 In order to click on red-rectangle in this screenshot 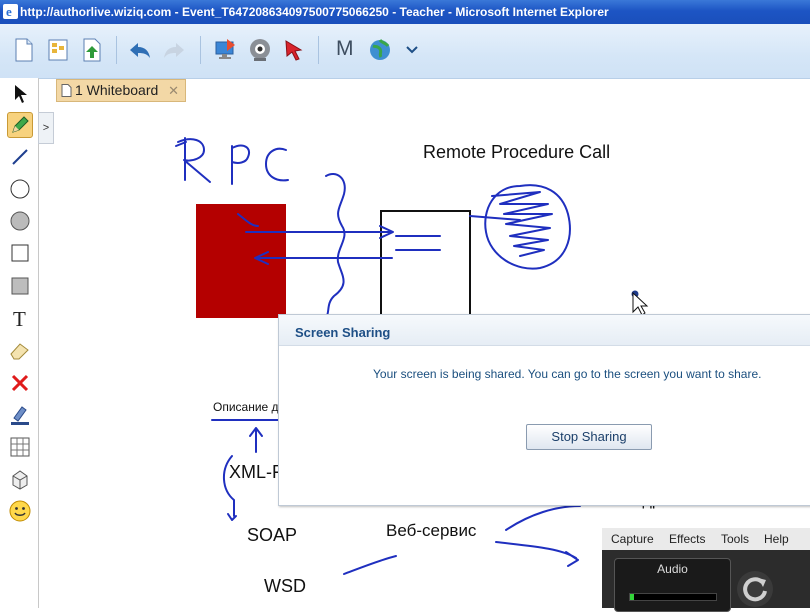, I will do `click(241, 261)`.